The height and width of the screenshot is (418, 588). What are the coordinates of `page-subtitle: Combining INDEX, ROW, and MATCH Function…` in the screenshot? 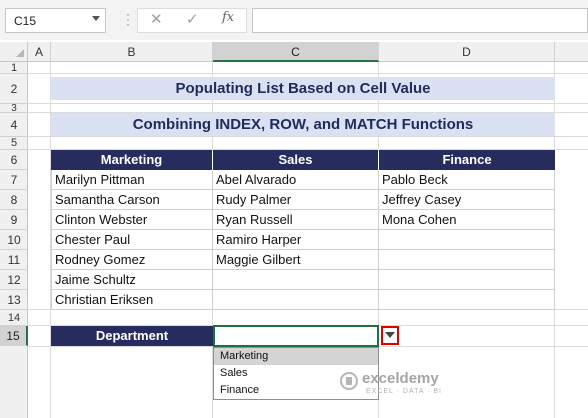 It's located at (303, 124).